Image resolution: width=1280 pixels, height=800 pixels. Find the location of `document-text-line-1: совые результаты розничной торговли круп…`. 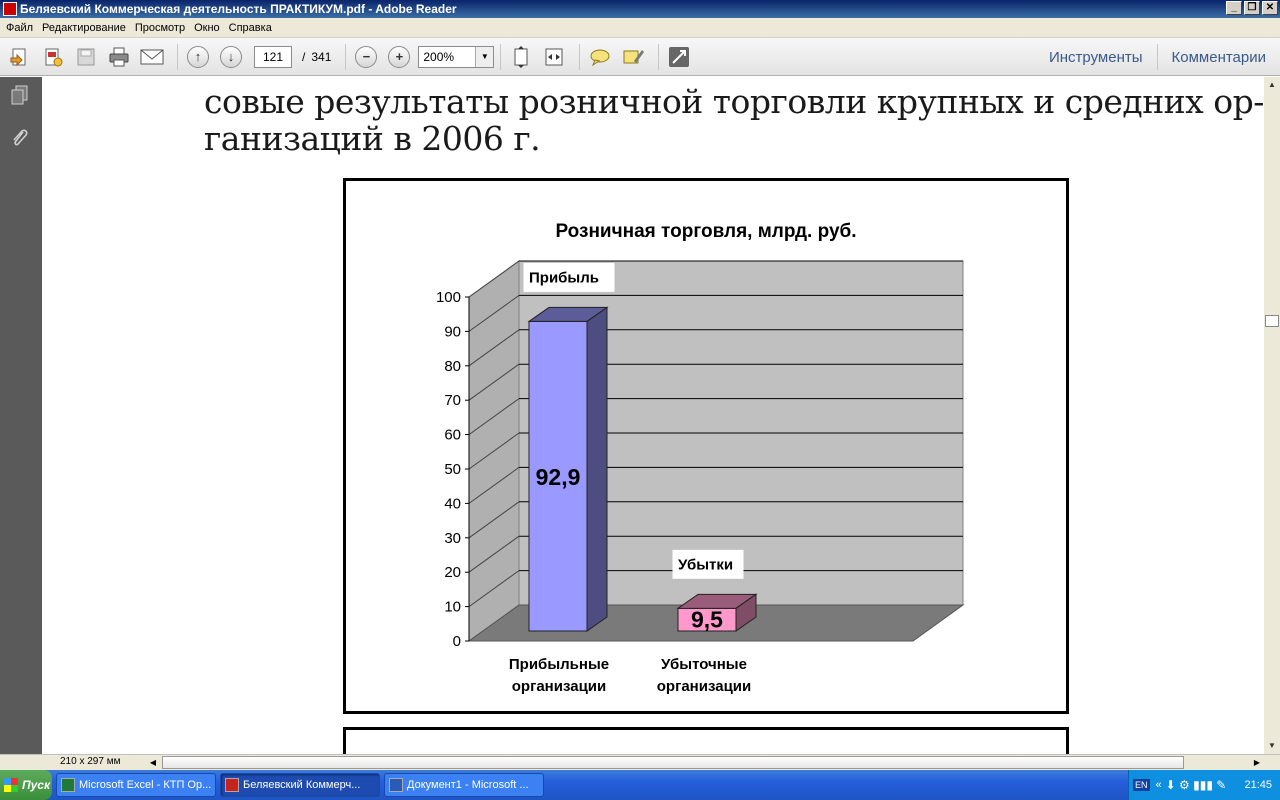

document-text-line-1: совые результаты розничной торговли круп… is located at coordinates (734, 101).